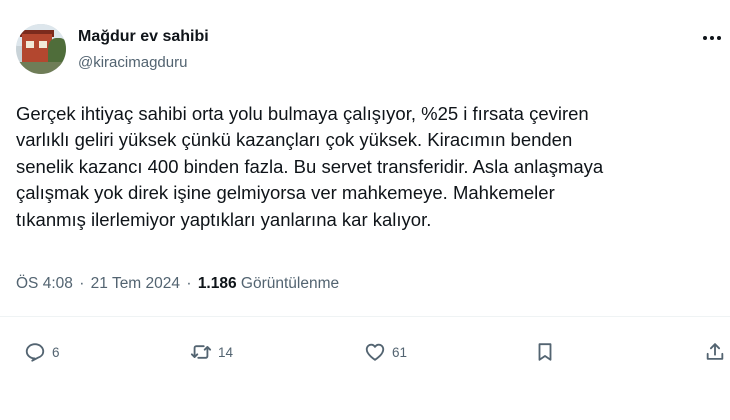  I want to click on bookmark-icon, so click(545, 352).